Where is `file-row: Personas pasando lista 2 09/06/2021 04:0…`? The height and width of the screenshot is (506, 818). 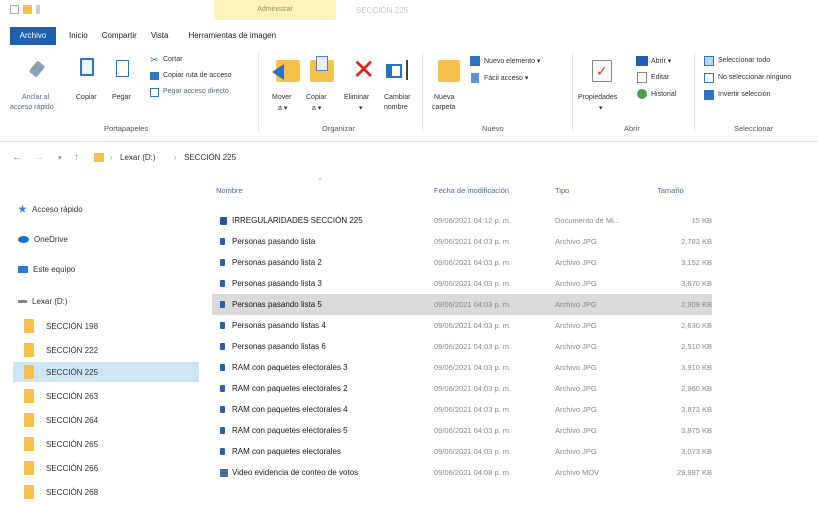
file-row: Personas pasando lista 2 09/06/2021 04:0… is located at coordinates (462, 262).